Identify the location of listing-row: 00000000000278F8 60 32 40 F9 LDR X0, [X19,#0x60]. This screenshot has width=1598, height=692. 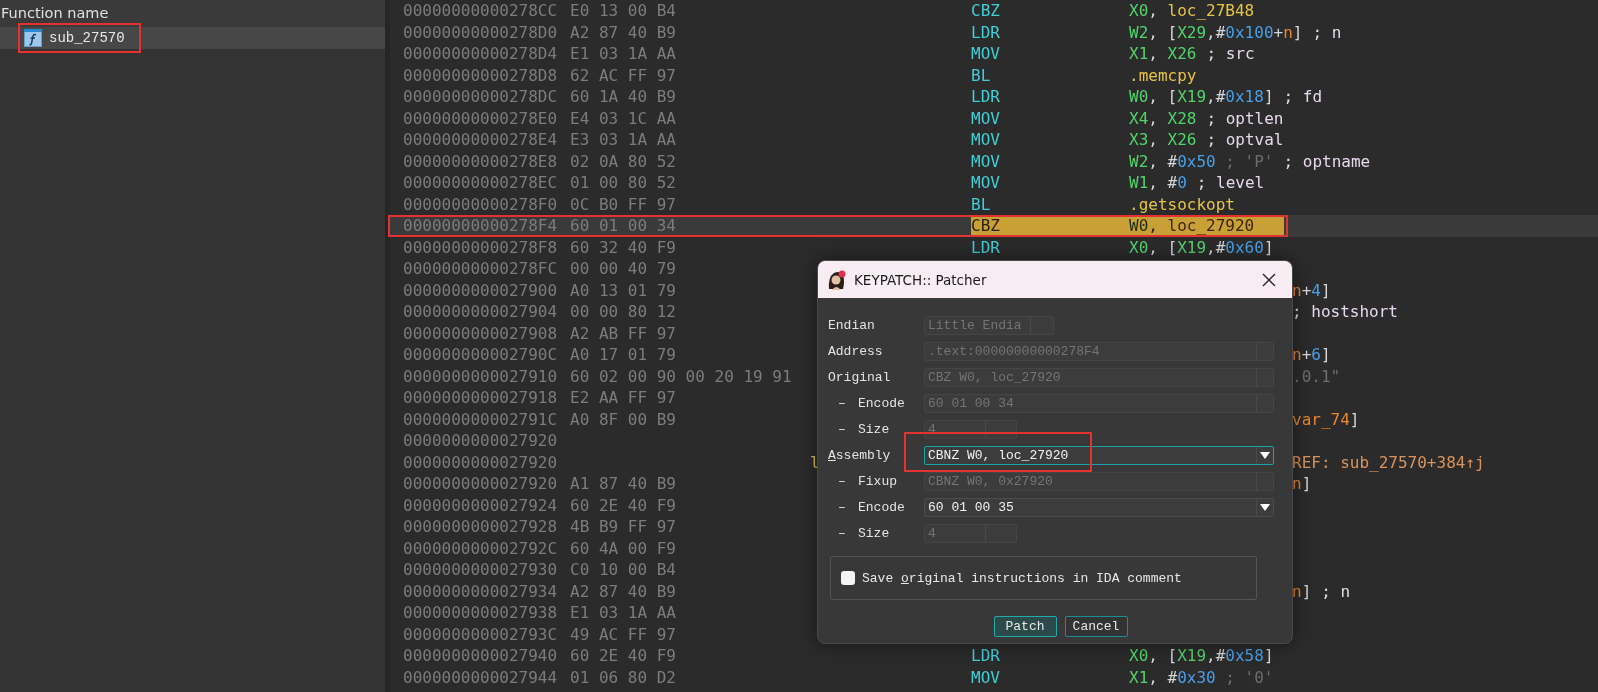
(994, 247).